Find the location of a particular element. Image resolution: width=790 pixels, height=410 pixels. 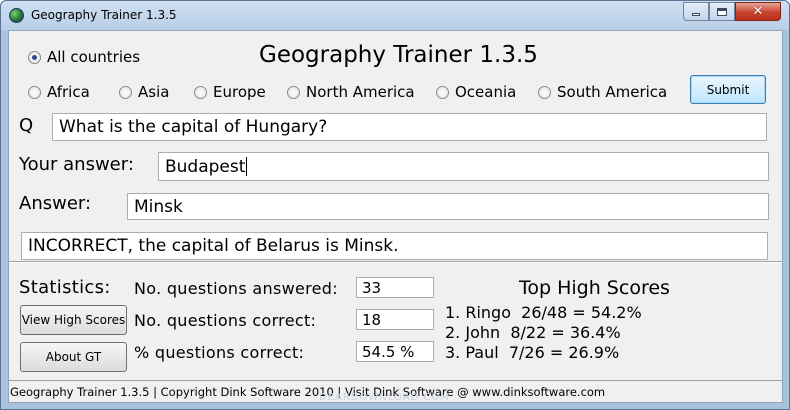

radio-label: South America is located at coordinates (612, 92).